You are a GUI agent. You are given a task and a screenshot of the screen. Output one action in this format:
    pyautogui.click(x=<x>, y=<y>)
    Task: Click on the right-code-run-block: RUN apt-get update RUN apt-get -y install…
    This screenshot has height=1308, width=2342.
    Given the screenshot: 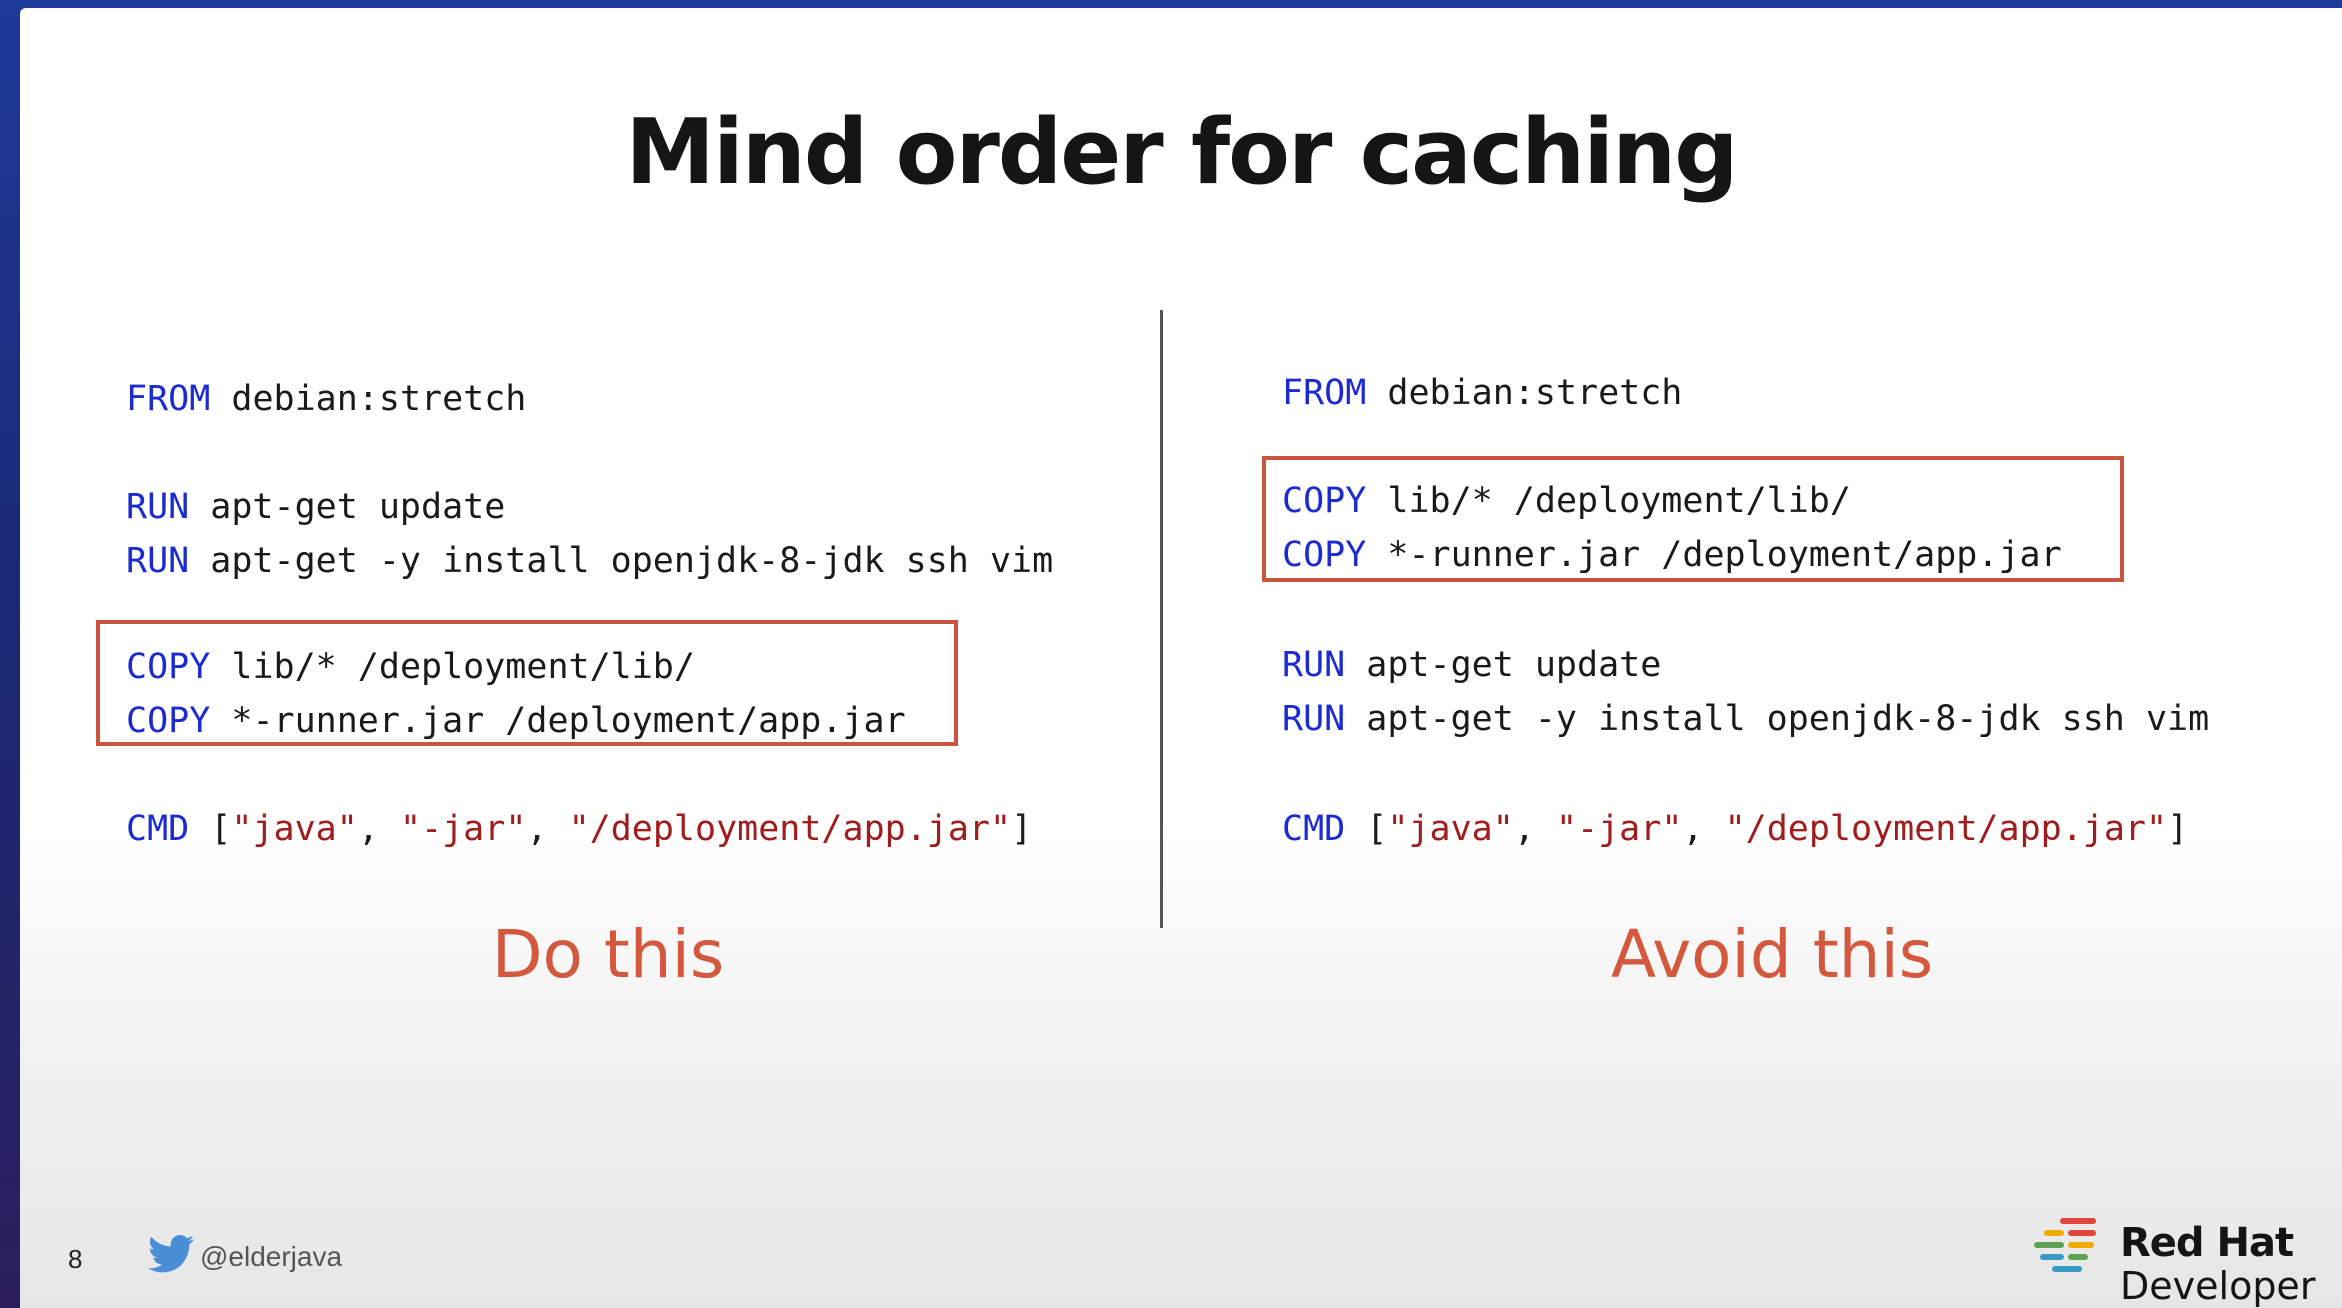 What is the action you would take?
    pyautogui.click(x=1745, y=692)
    